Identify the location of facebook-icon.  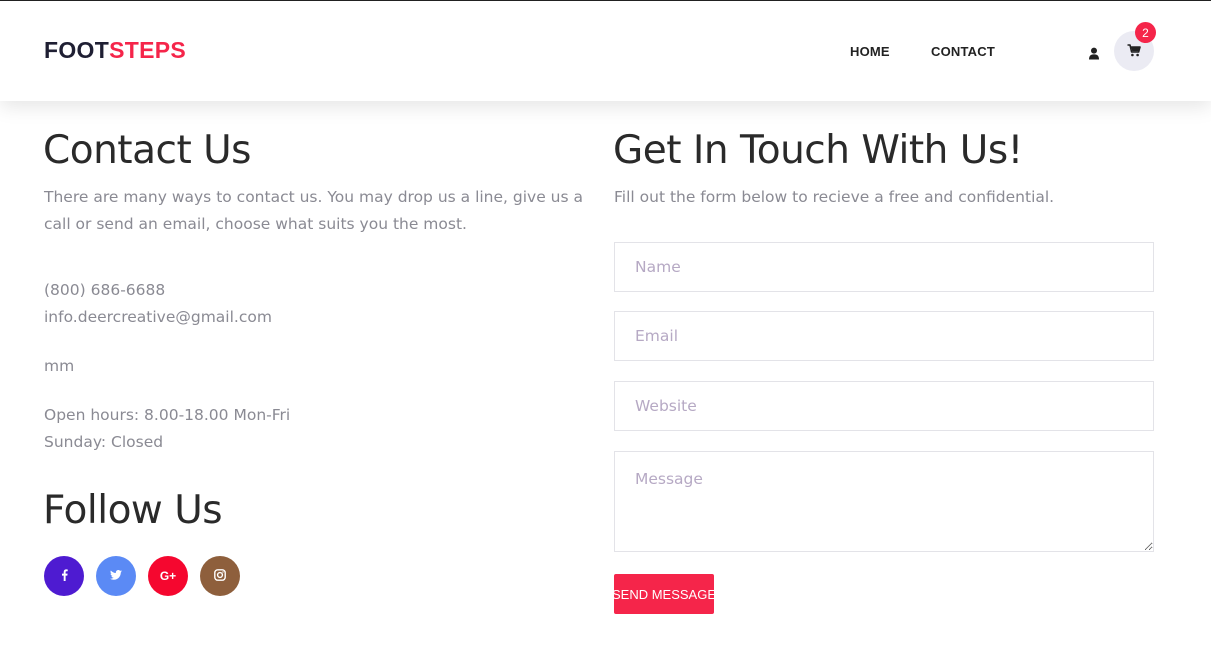
(64, 576).